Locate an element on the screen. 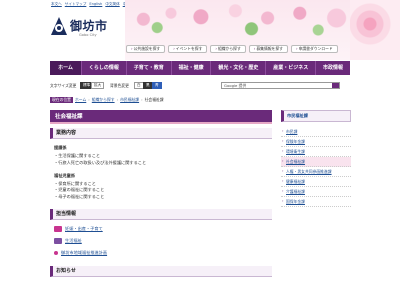  list-item: 行旅人死亡の取扱い及び法外援護に関すること is located at coordinates (163, 163).